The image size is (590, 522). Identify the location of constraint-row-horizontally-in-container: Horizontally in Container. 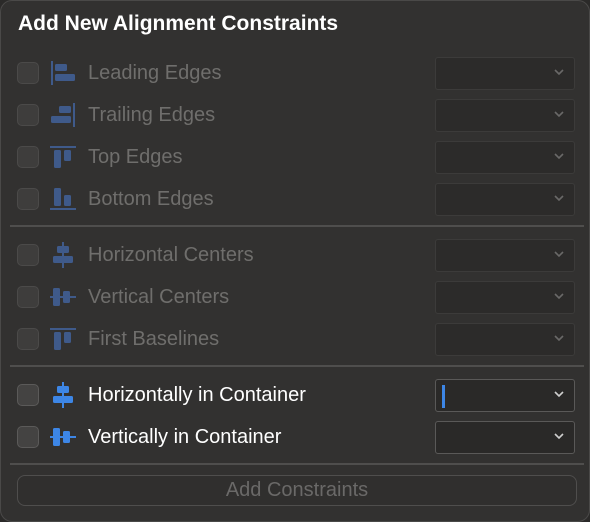
(295, 396).